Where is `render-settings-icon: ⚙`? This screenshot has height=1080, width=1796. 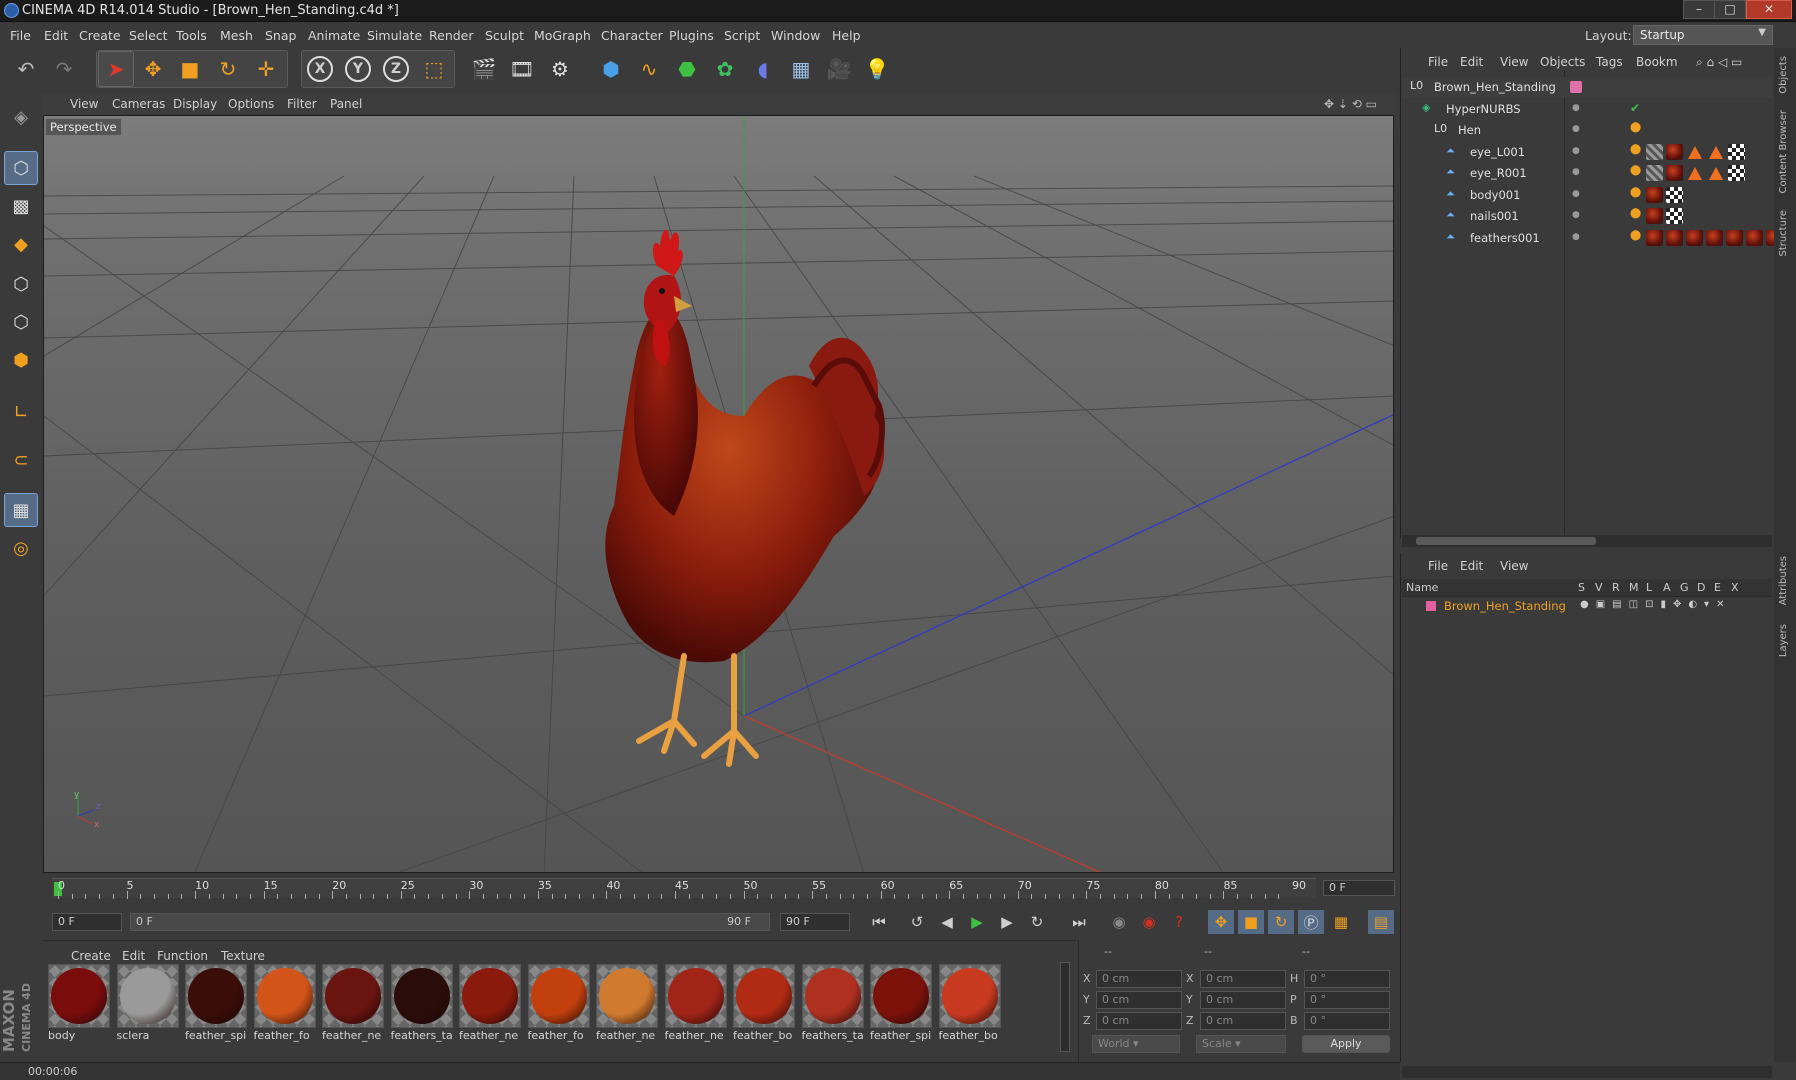 render-settings-icon: ⚙ is located at coordinates (560, 69).